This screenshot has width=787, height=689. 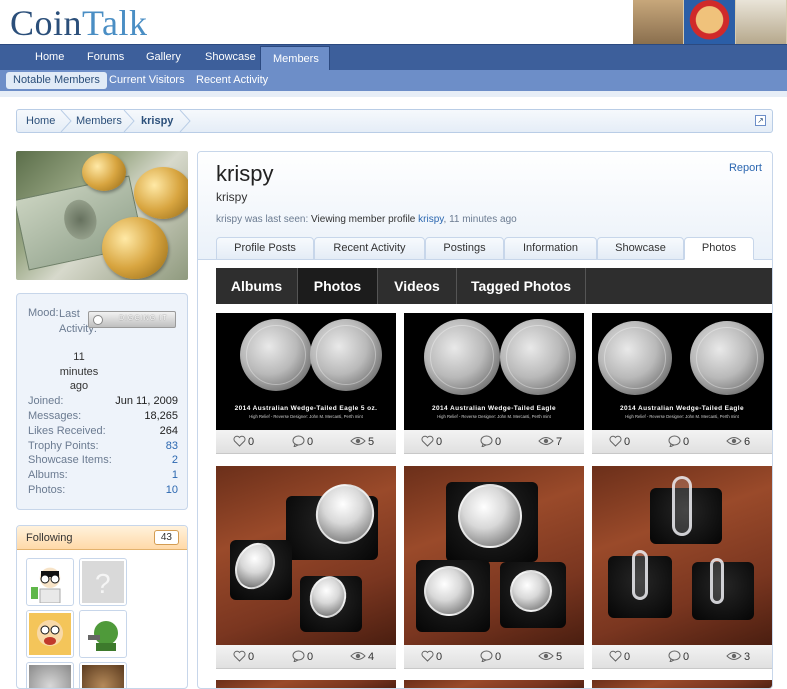 What do you see at coordinates (719, 248) in the screenshot?
I see `tab-photos: Photos` at bounding box center [719, 248].